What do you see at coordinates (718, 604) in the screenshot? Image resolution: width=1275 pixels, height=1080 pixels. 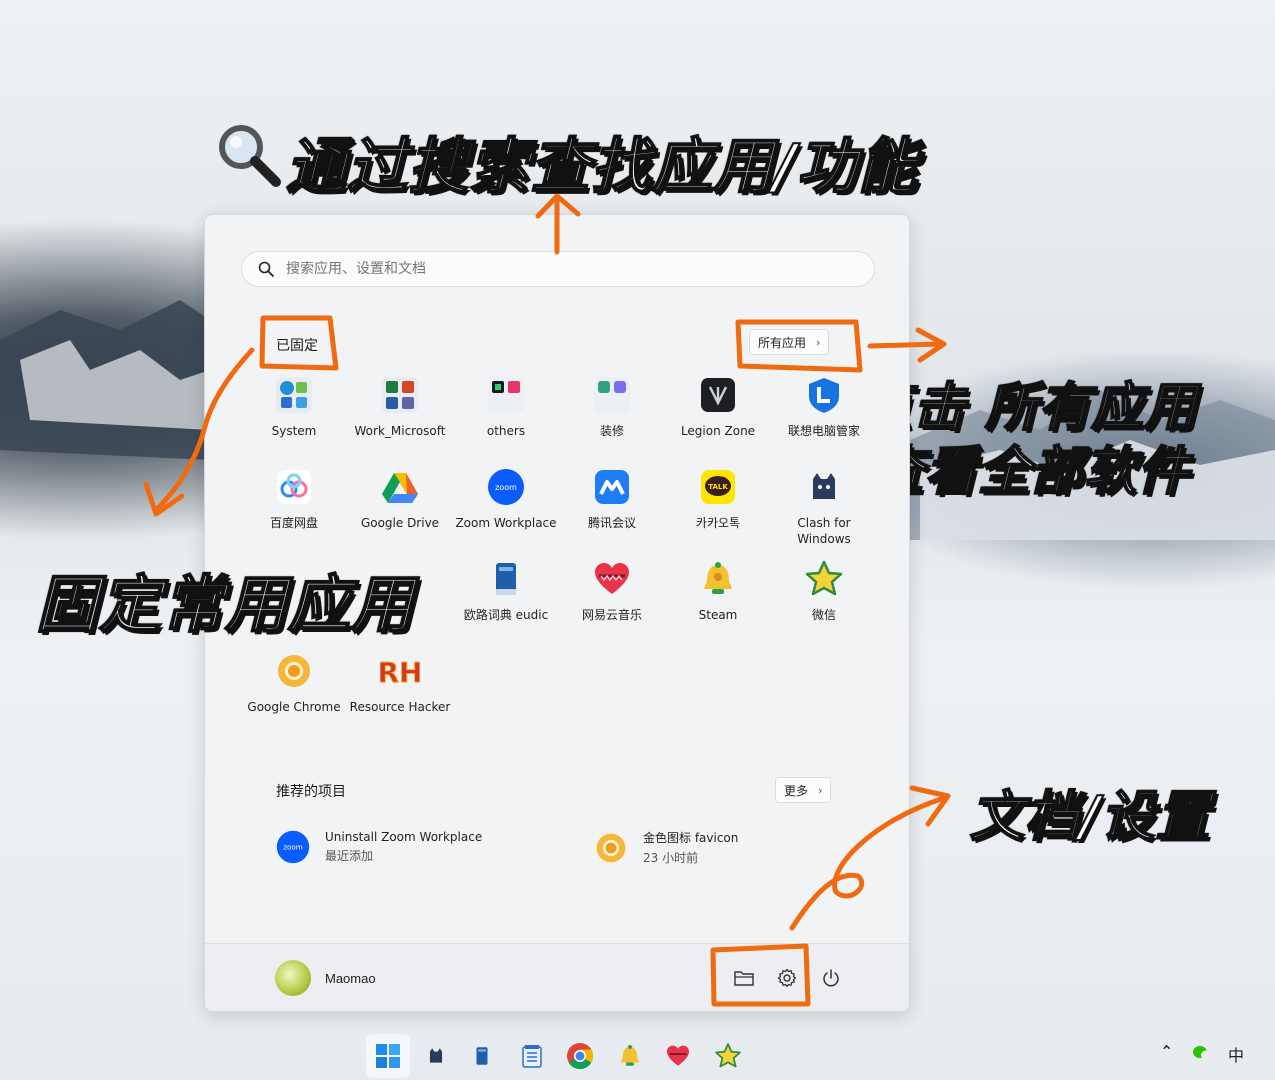 I see `pinned-app-steam: Steam` at bounding box center [718, 604].